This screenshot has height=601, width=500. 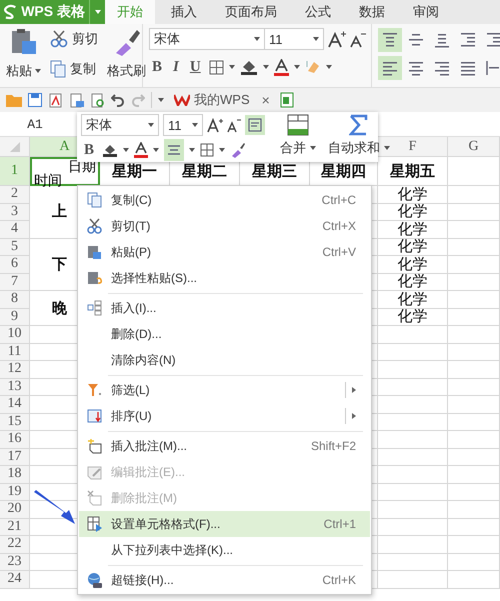 I want to click on row-header: 4, so click(x=15, y=229).